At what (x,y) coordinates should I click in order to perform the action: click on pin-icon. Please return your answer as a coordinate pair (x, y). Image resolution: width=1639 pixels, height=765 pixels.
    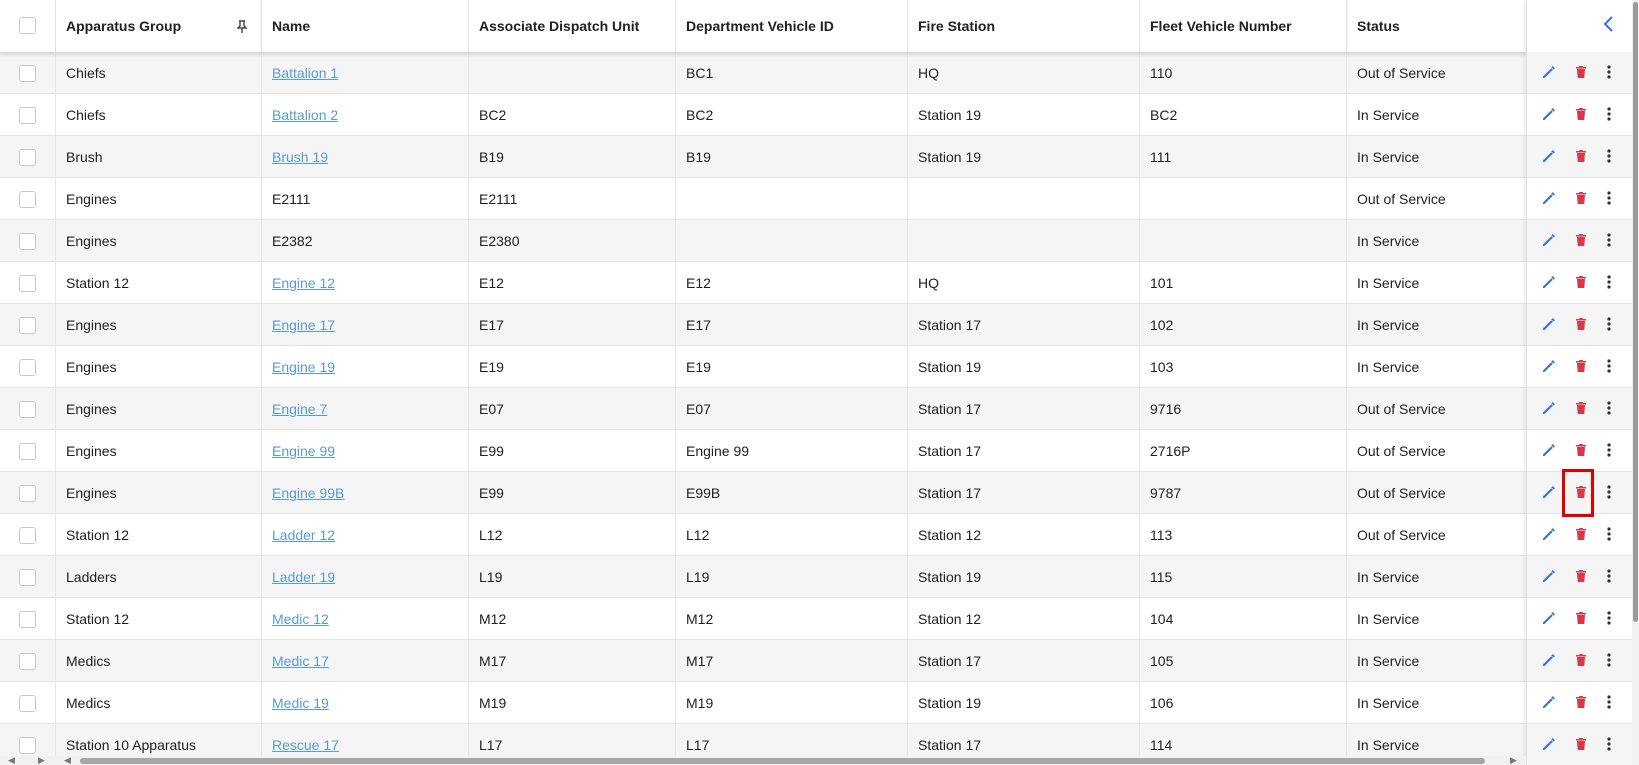
    Looking at the image, I should click on (242, 26).